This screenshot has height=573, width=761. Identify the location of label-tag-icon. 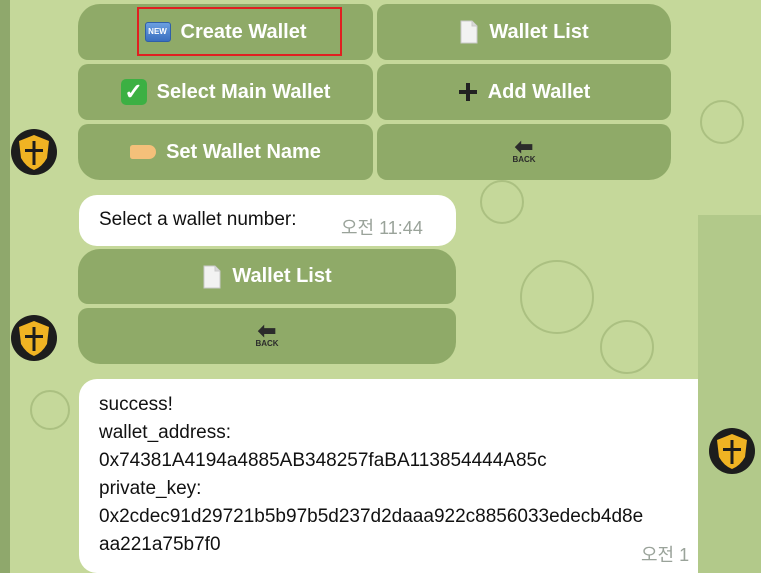
(143, 152).